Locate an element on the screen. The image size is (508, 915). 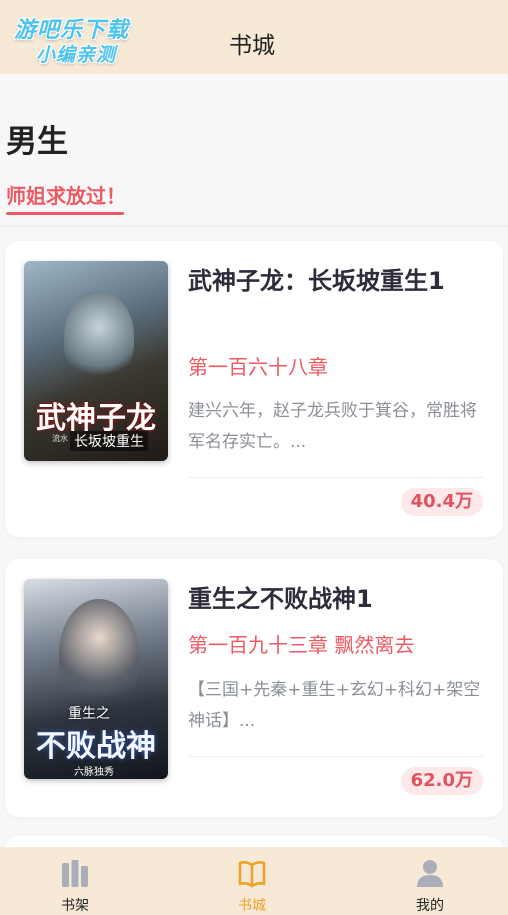
tab-active: 师姐求放过！ is located at coordinates (66, 194).